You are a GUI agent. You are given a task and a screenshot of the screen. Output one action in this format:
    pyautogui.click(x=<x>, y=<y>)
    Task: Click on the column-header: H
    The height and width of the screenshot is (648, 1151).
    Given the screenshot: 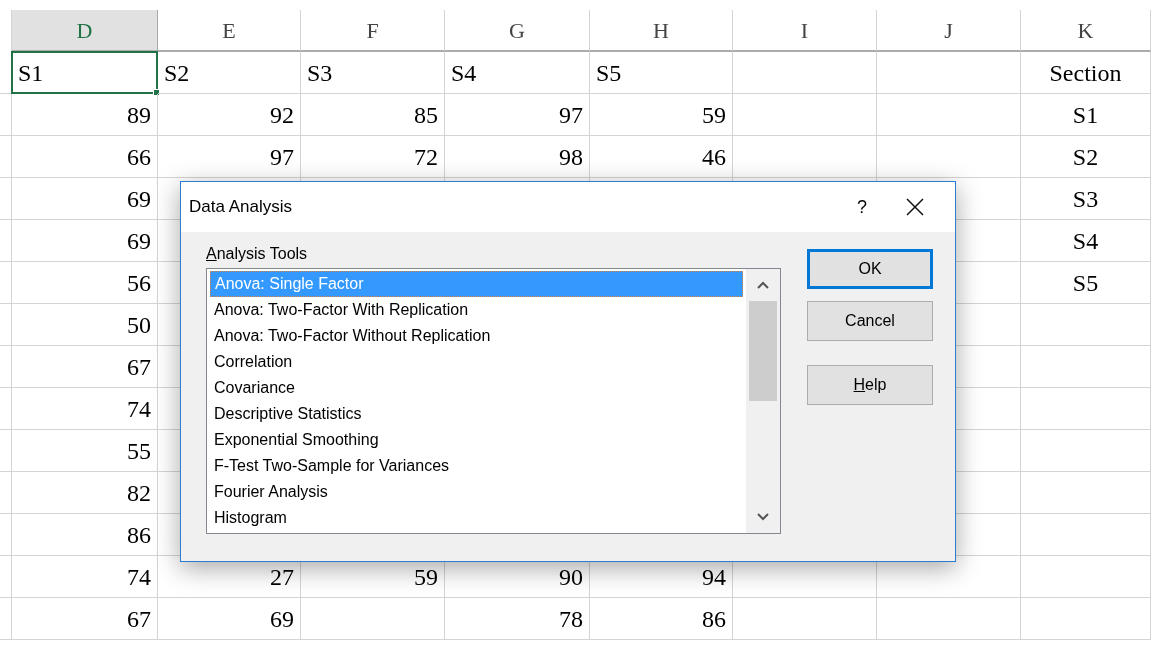 What is the action you would take?
    pyautogui.click(x=661, y=31)
    